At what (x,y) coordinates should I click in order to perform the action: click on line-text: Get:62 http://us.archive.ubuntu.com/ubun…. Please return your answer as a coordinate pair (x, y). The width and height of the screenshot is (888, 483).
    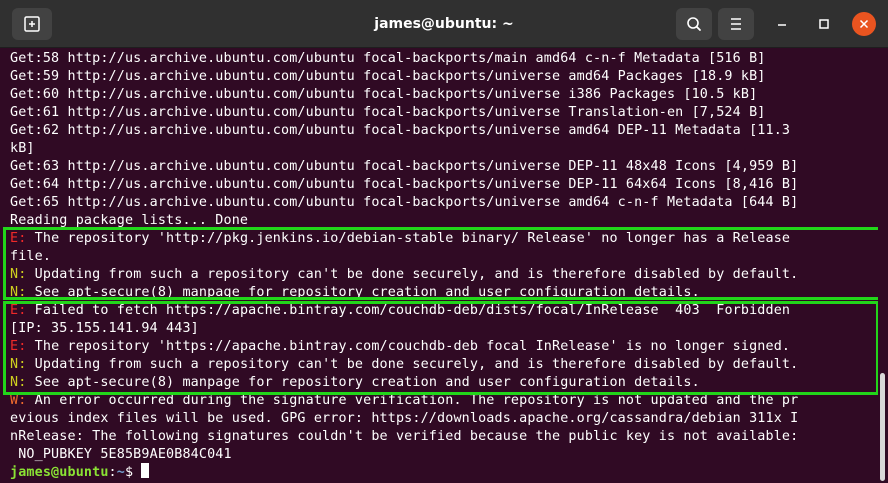
    Looking at the image, I should click on (400, 130).